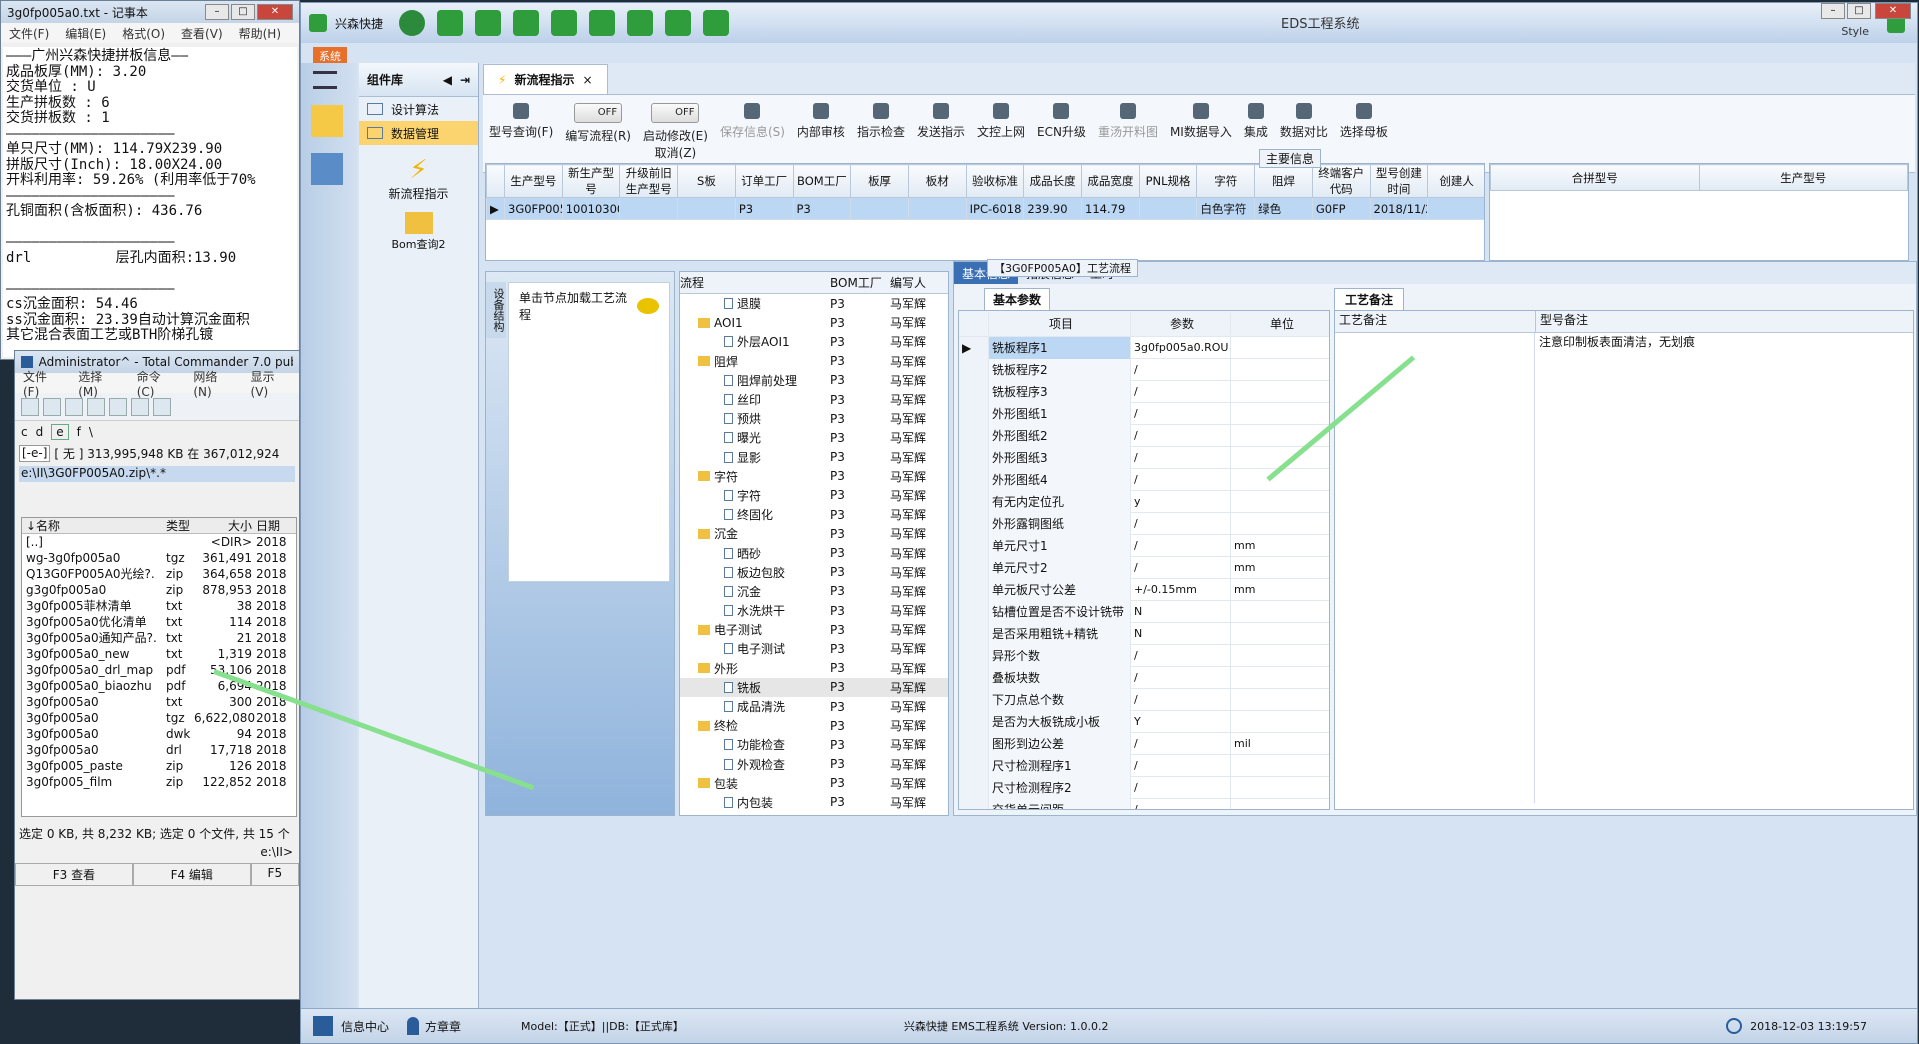 The image size is (1919, 1044). What do you see at coordinates (35, 453) in the screenshot?
I see `drive-select: [-e-]` at bounding box center [35, 453].